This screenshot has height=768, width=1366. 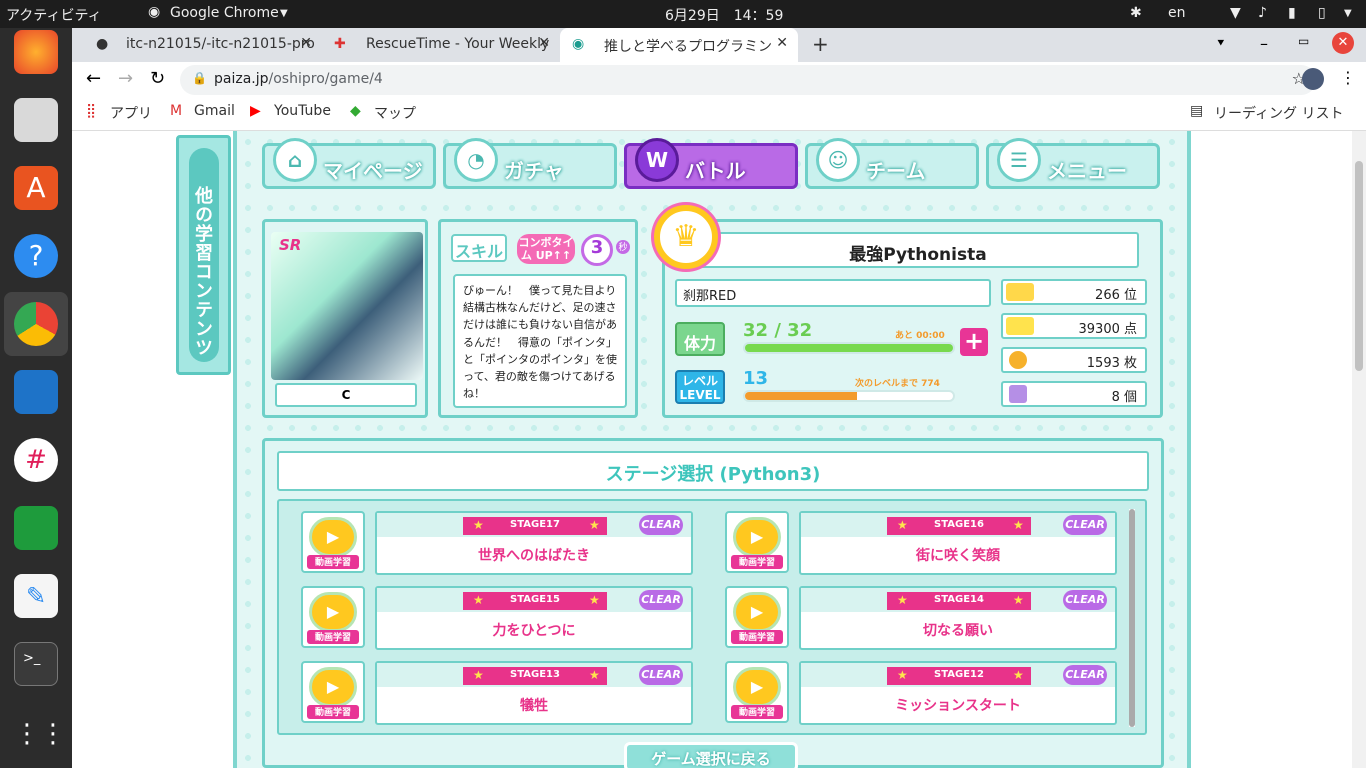 What do you see at coordinates (224, 13) in the screenshot?
I see `app-menu: Google Chrome` at bounding box center [224, 13].